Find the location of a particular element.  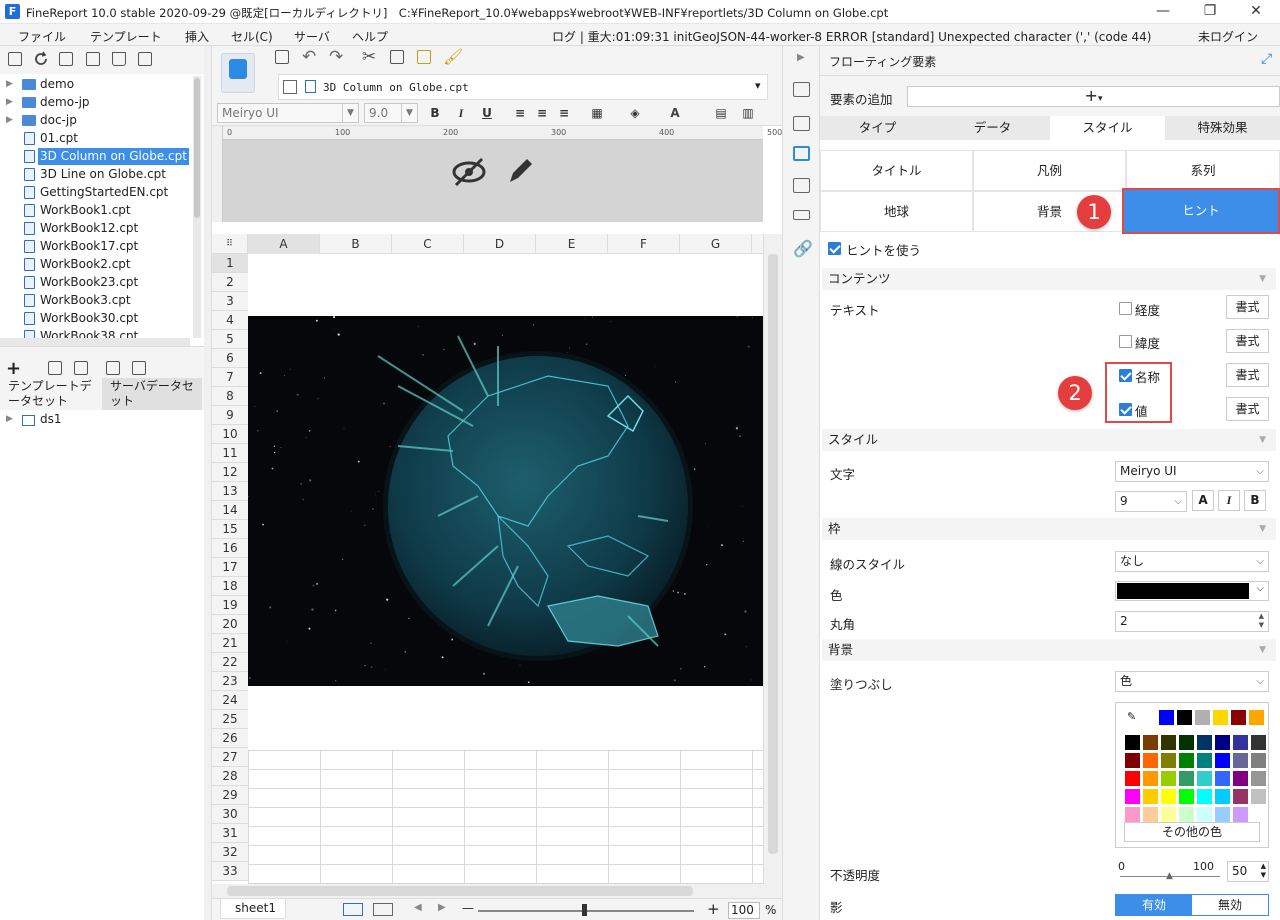

column-header-cell: G is located at coordinates (716, 244).